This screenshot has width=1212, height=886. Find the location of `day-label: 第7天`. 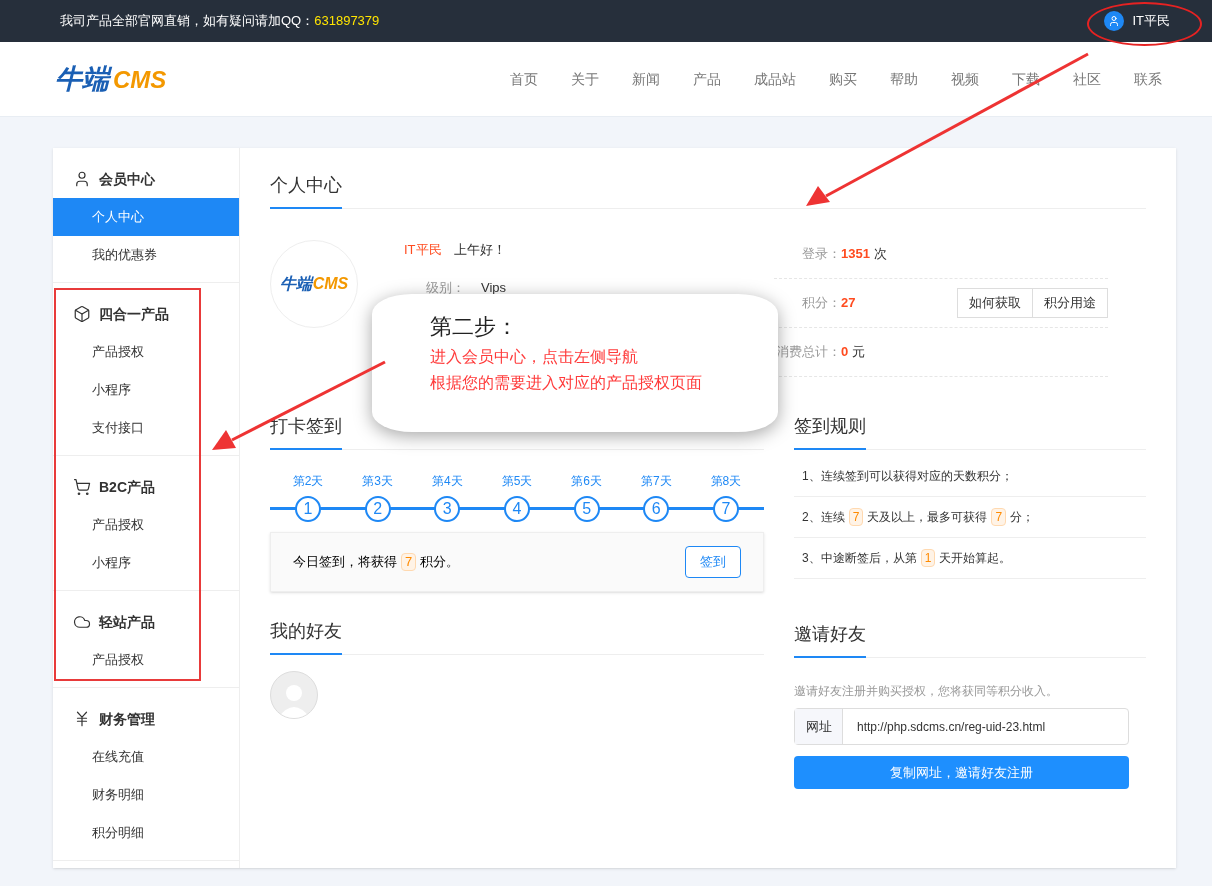

day-label: 第7天 is located at coordinates (656, 481).